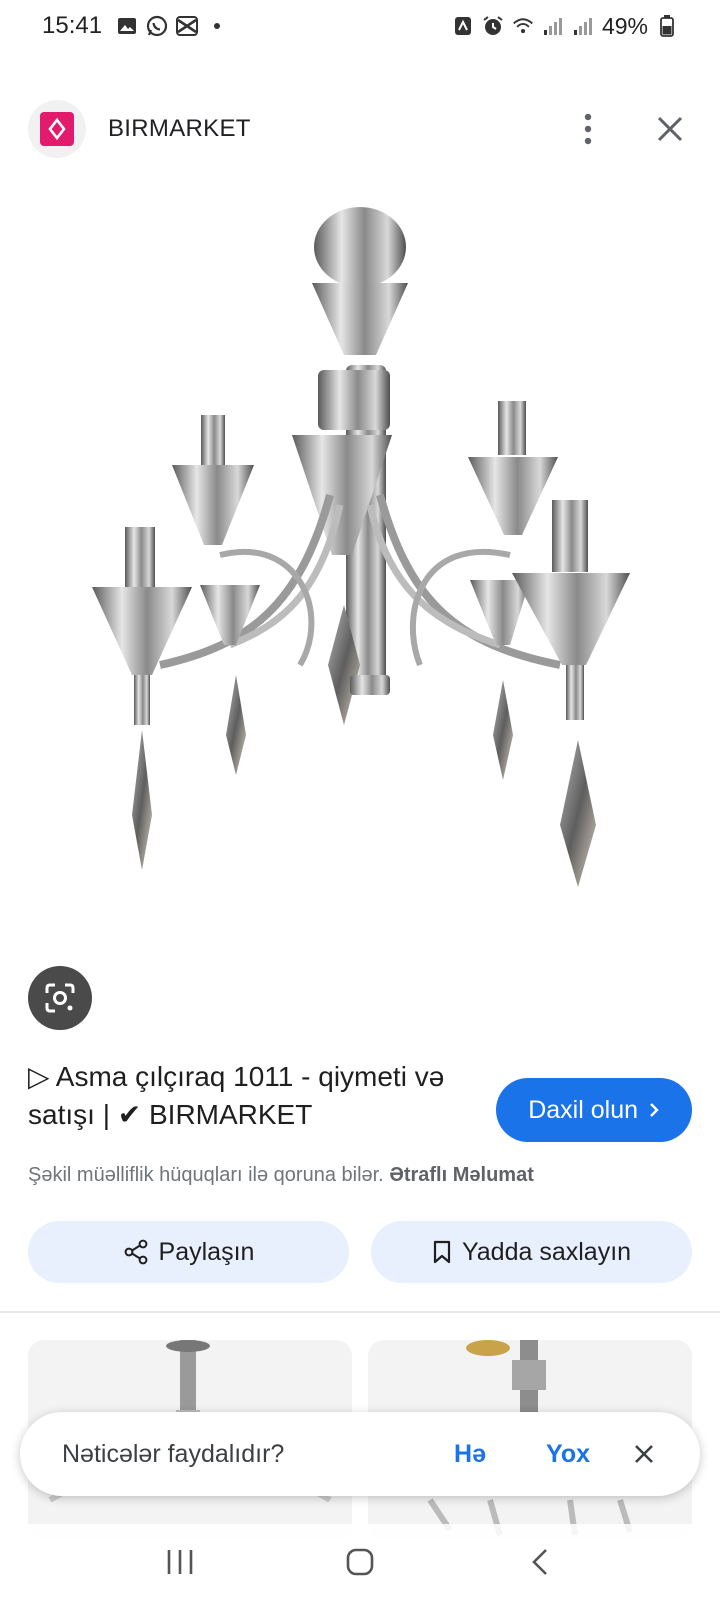 The image size is (720, 1600). I want to click on battery-percent: 49%, so click(624, 25).